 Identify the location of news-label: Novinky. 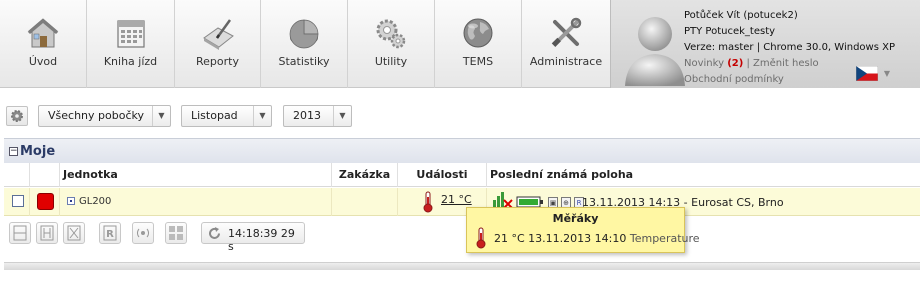
(704, 63).